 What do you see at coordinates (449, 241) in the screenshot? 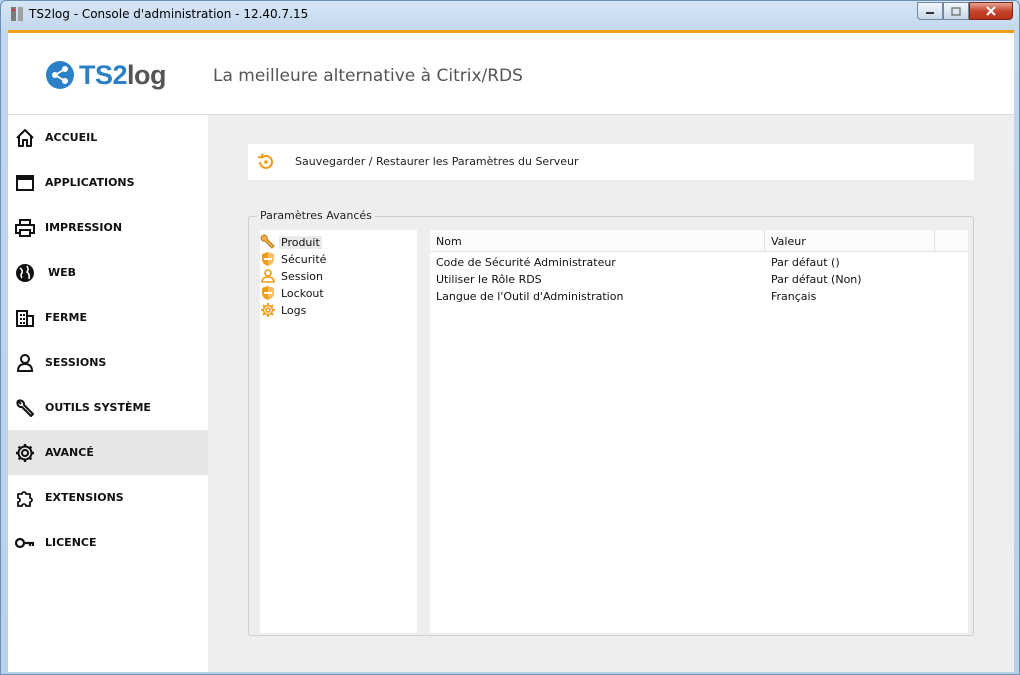
I see `column-header-nom: Nom` at bounding box center [449, 241].